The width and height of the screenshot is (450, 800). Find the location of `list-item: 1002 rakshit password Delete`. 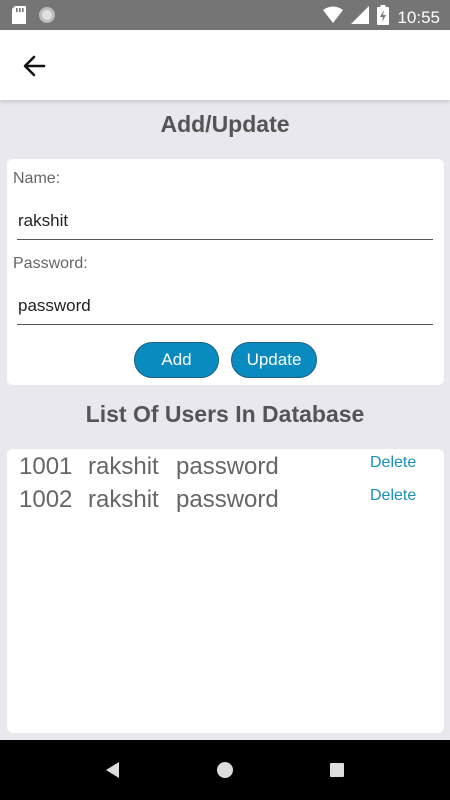

list-item: 1002 rakshit password Delete is located at coordinates (229, 502).